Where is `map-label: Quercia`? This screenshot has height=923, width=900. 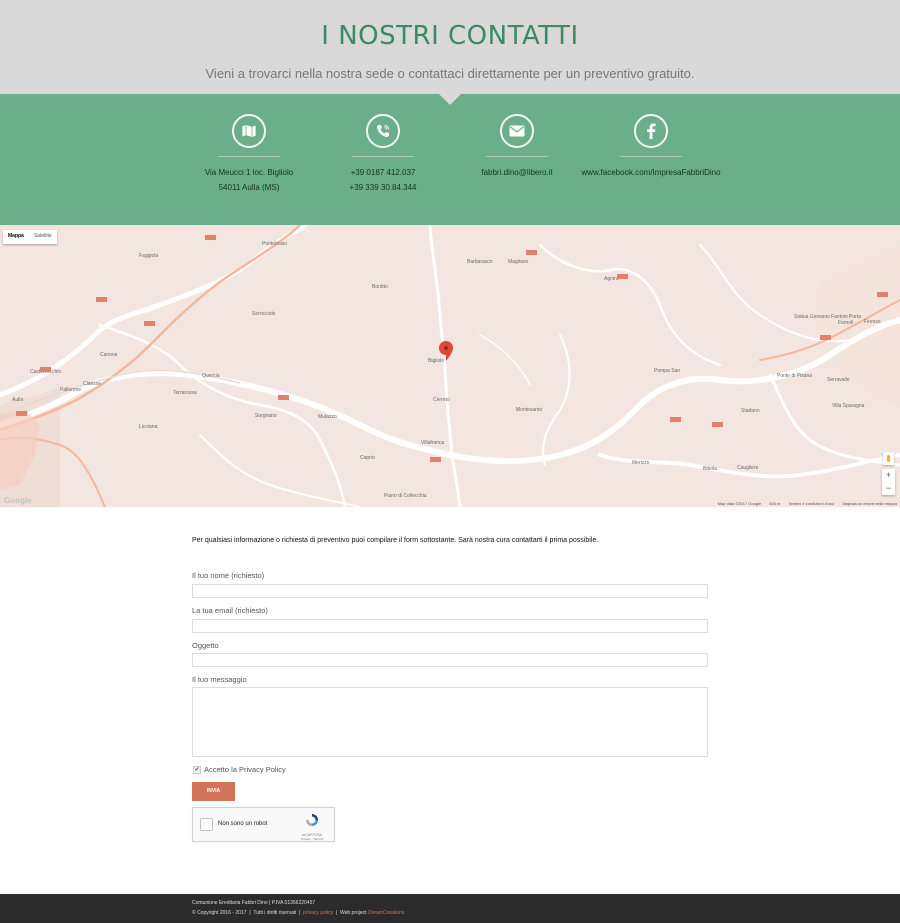 map-label: Quercia is located at coordinates (211, 376).